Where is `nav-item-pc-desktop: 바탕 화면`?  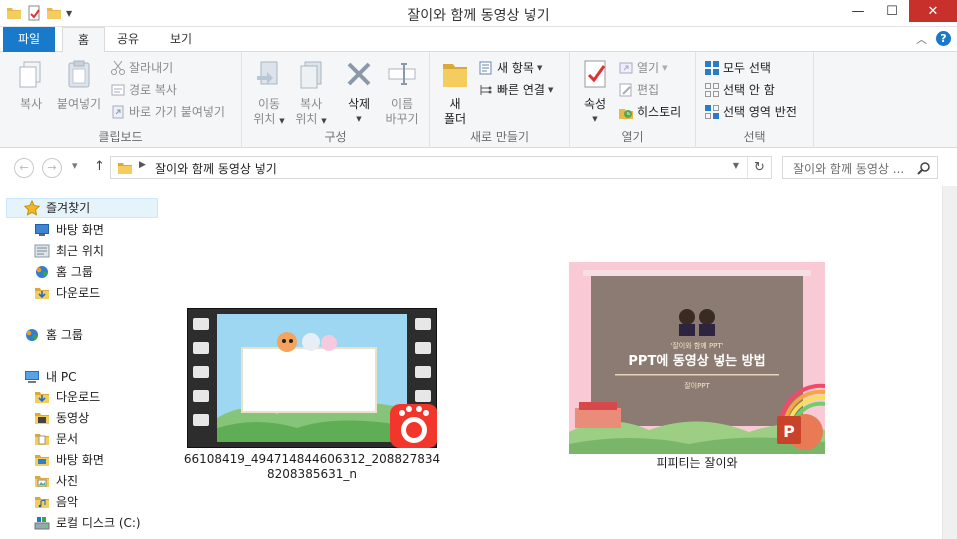 nav-item-pc-desktop: 바탕 화면 is located at coordinates (69, 460).